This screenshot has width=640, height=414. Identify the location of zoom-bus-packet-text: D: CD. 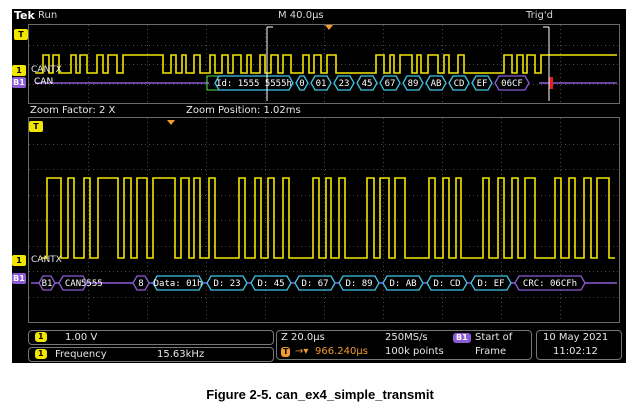
(446, 284).